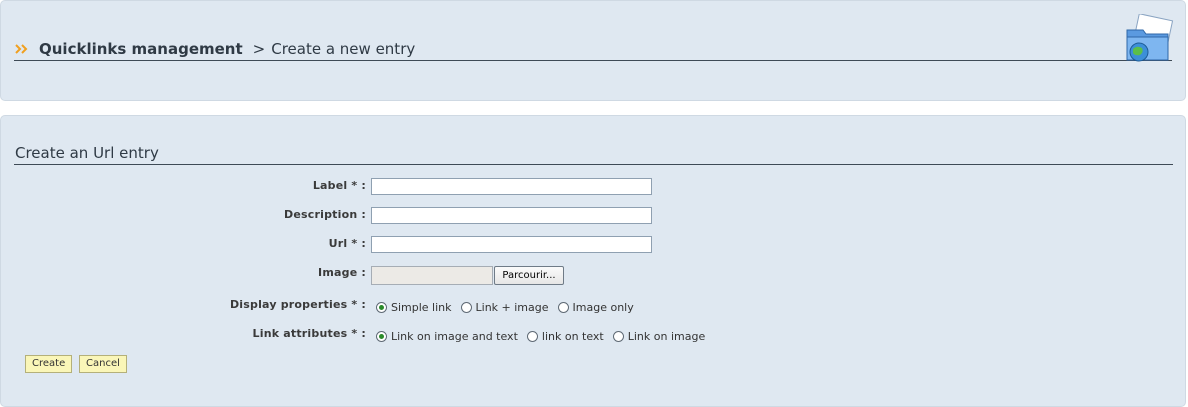 The width and height of the screenshot is (1188, 407). I want to click on description-input, so click(511, 215).